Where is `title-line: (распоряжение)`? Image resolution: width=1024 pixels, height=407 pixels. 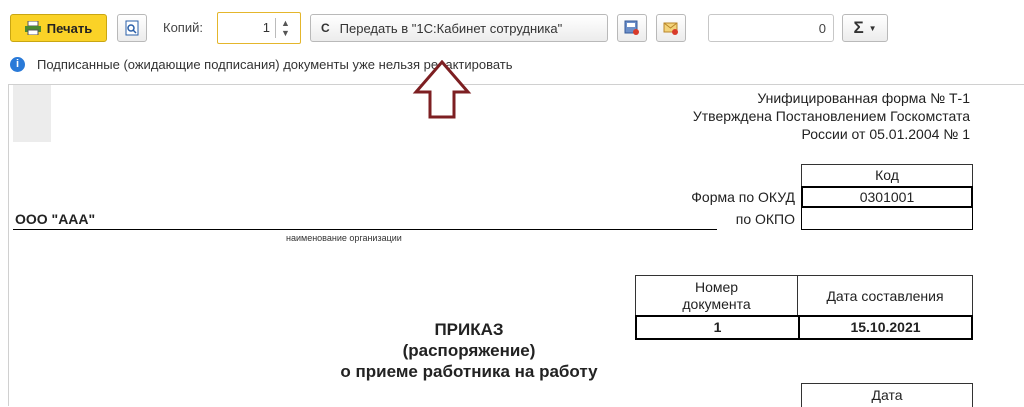
title-line: (распоряжение) is located at coordinates (469, 350).